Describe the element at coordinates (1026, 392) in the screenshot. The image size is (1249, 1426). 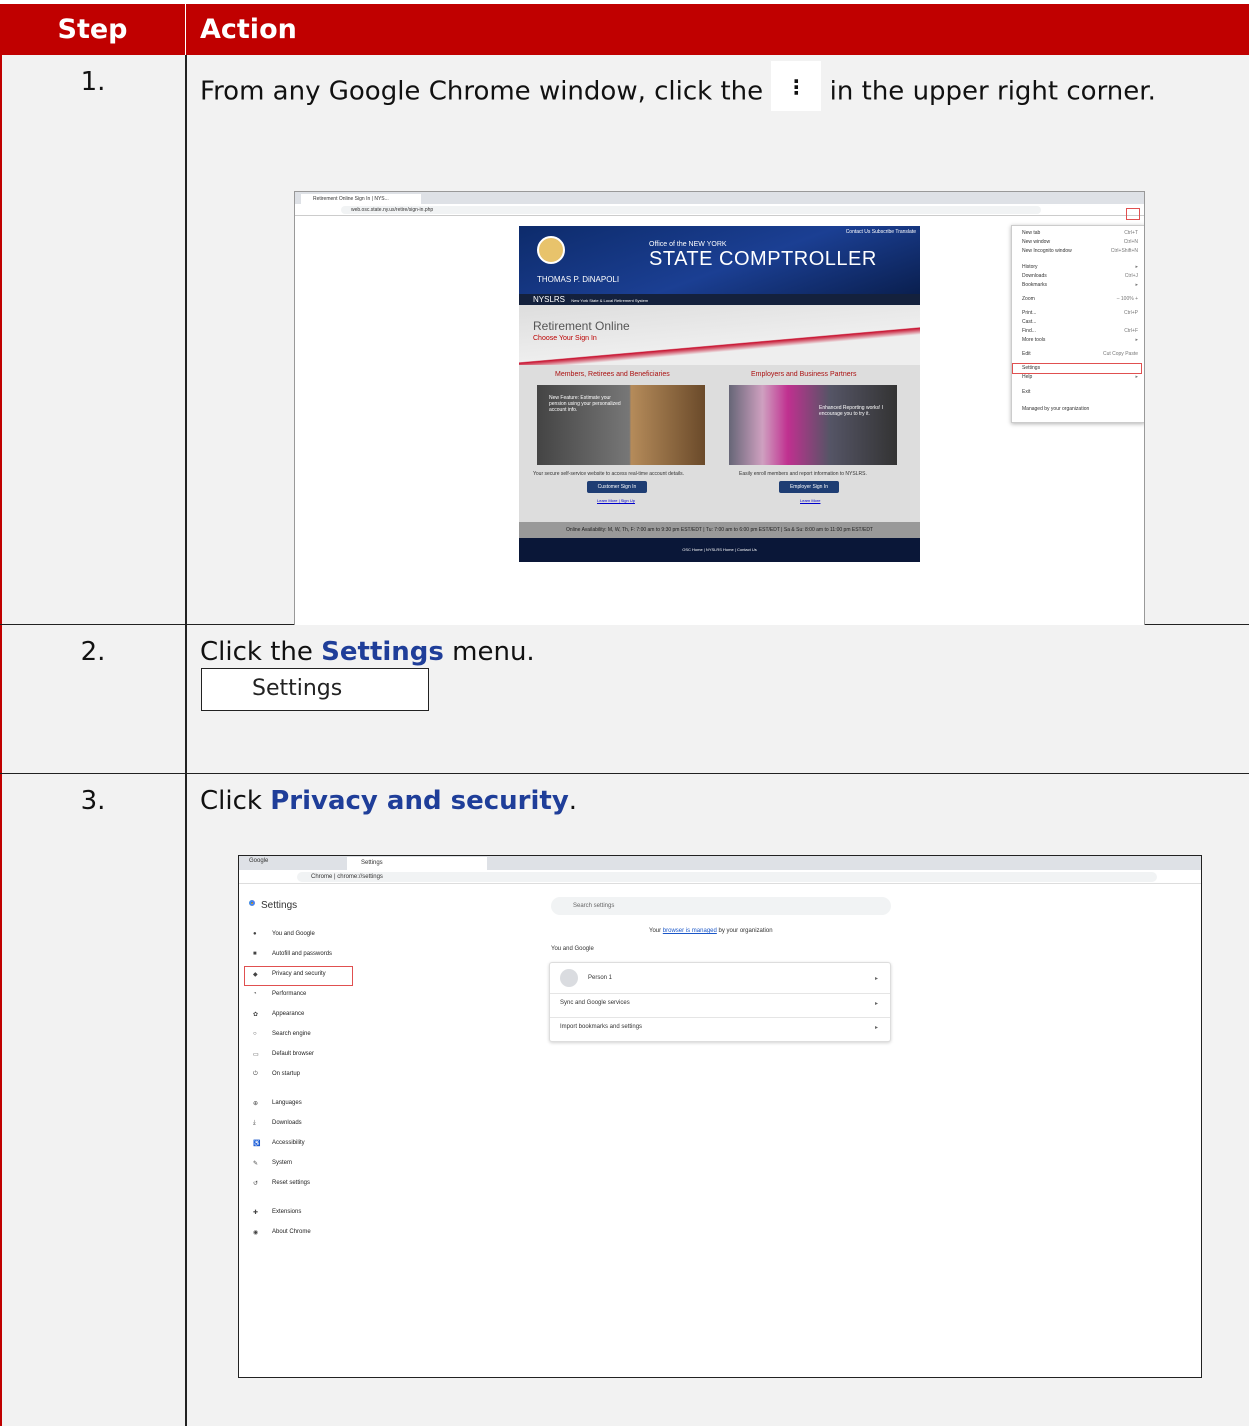
I see `menu-item-exit: Exit` at that location.